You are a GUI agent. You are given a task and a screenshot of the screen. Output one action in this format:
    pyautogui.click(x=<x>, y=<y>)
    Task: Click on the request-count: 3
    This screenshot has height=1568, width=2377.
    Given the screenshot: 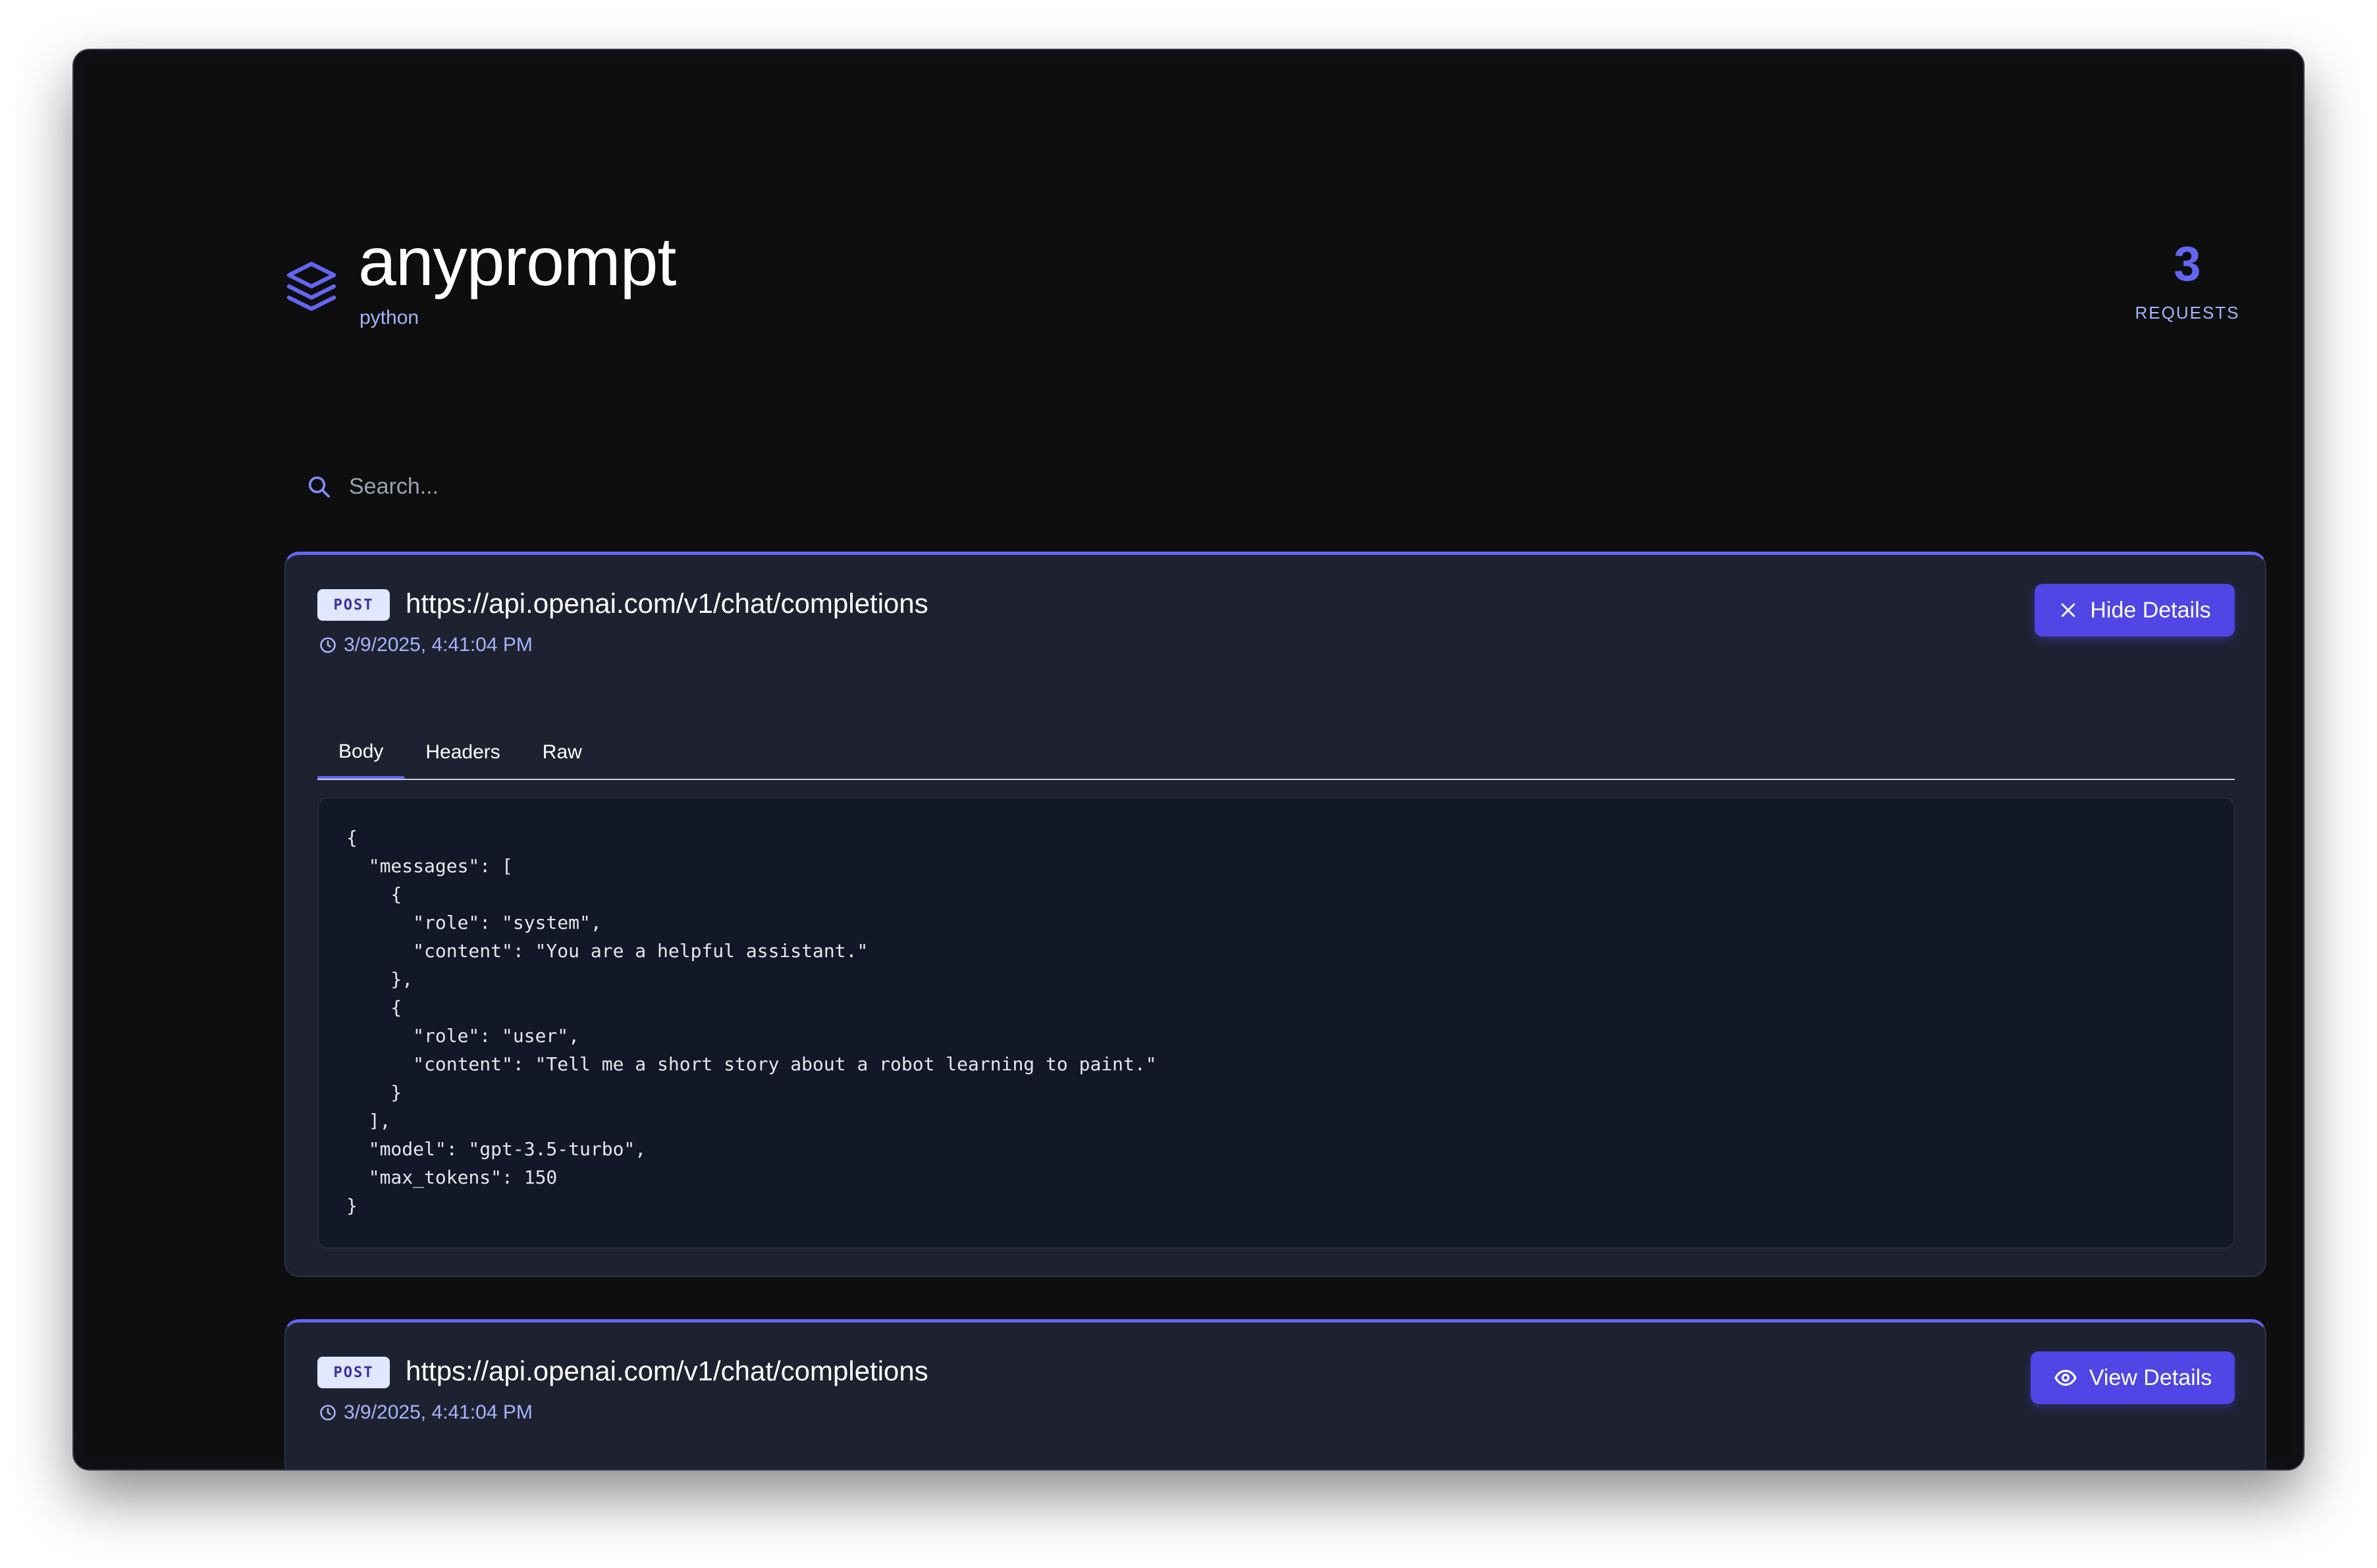 What is the action you would take?
    pyautogui.click(x=2187, y=263)
    